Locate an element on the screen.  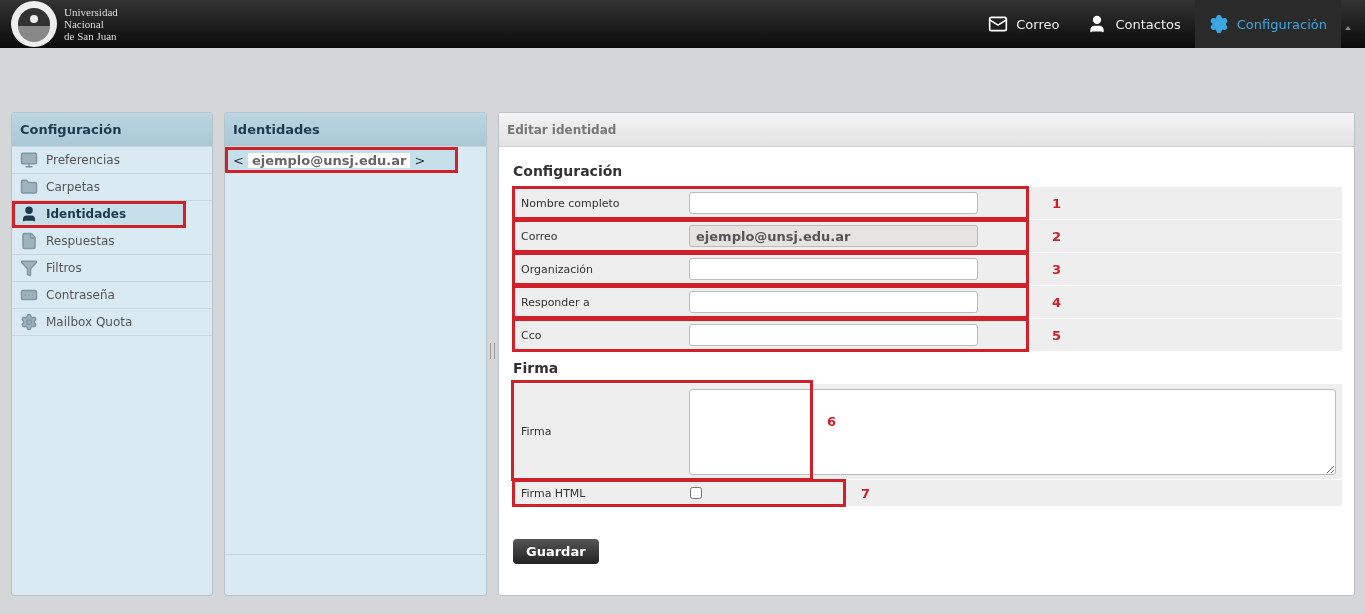
annotation-number: 6 is located at coordinates (832, 421).